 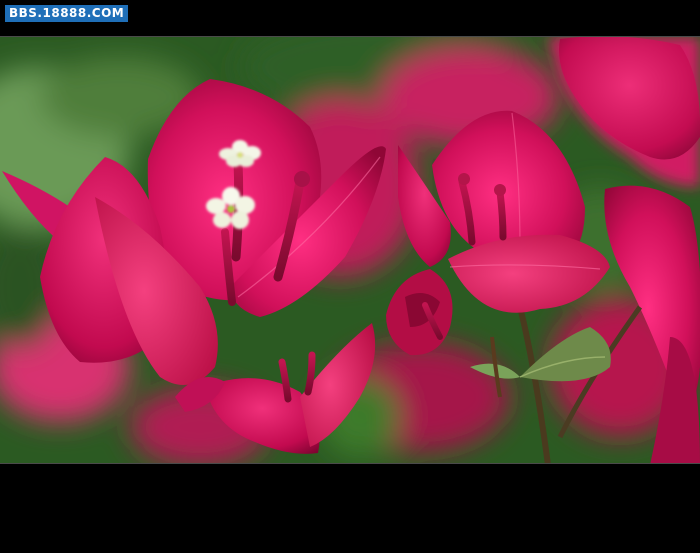 I want to click on site-watermark: BBS.18888.COM, so click(x=67, y=13).